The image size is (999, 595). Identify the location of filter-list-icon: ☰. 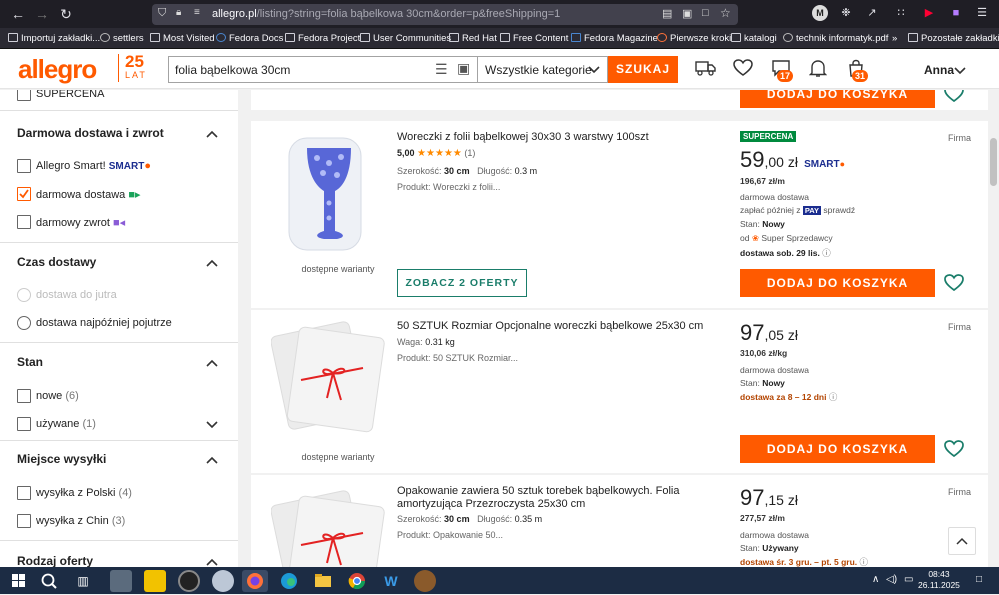
(441, 69).